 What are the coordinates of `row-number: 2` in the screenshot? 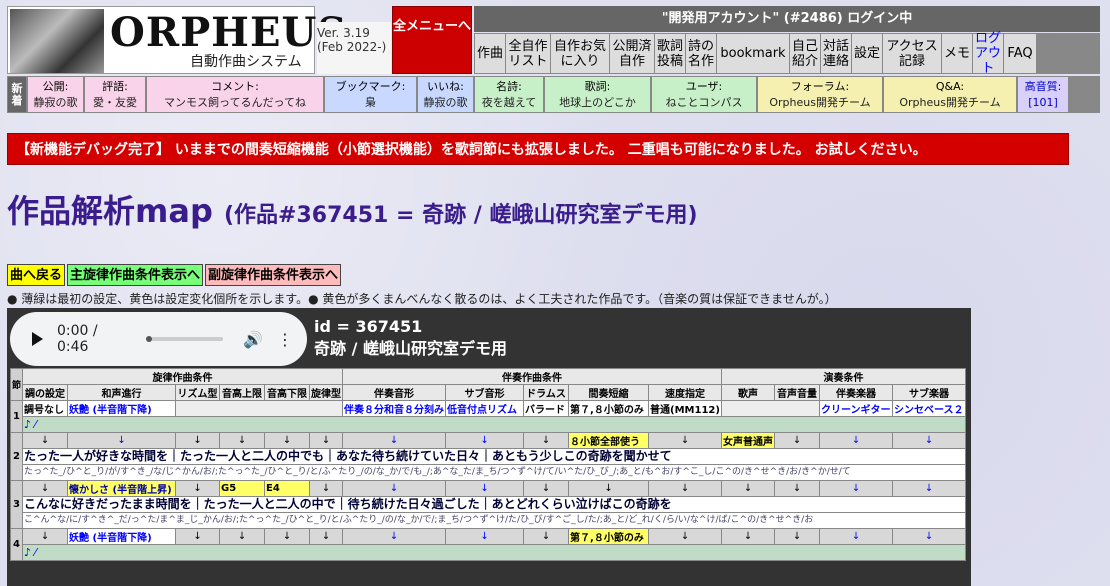 It's located at (16, 456).